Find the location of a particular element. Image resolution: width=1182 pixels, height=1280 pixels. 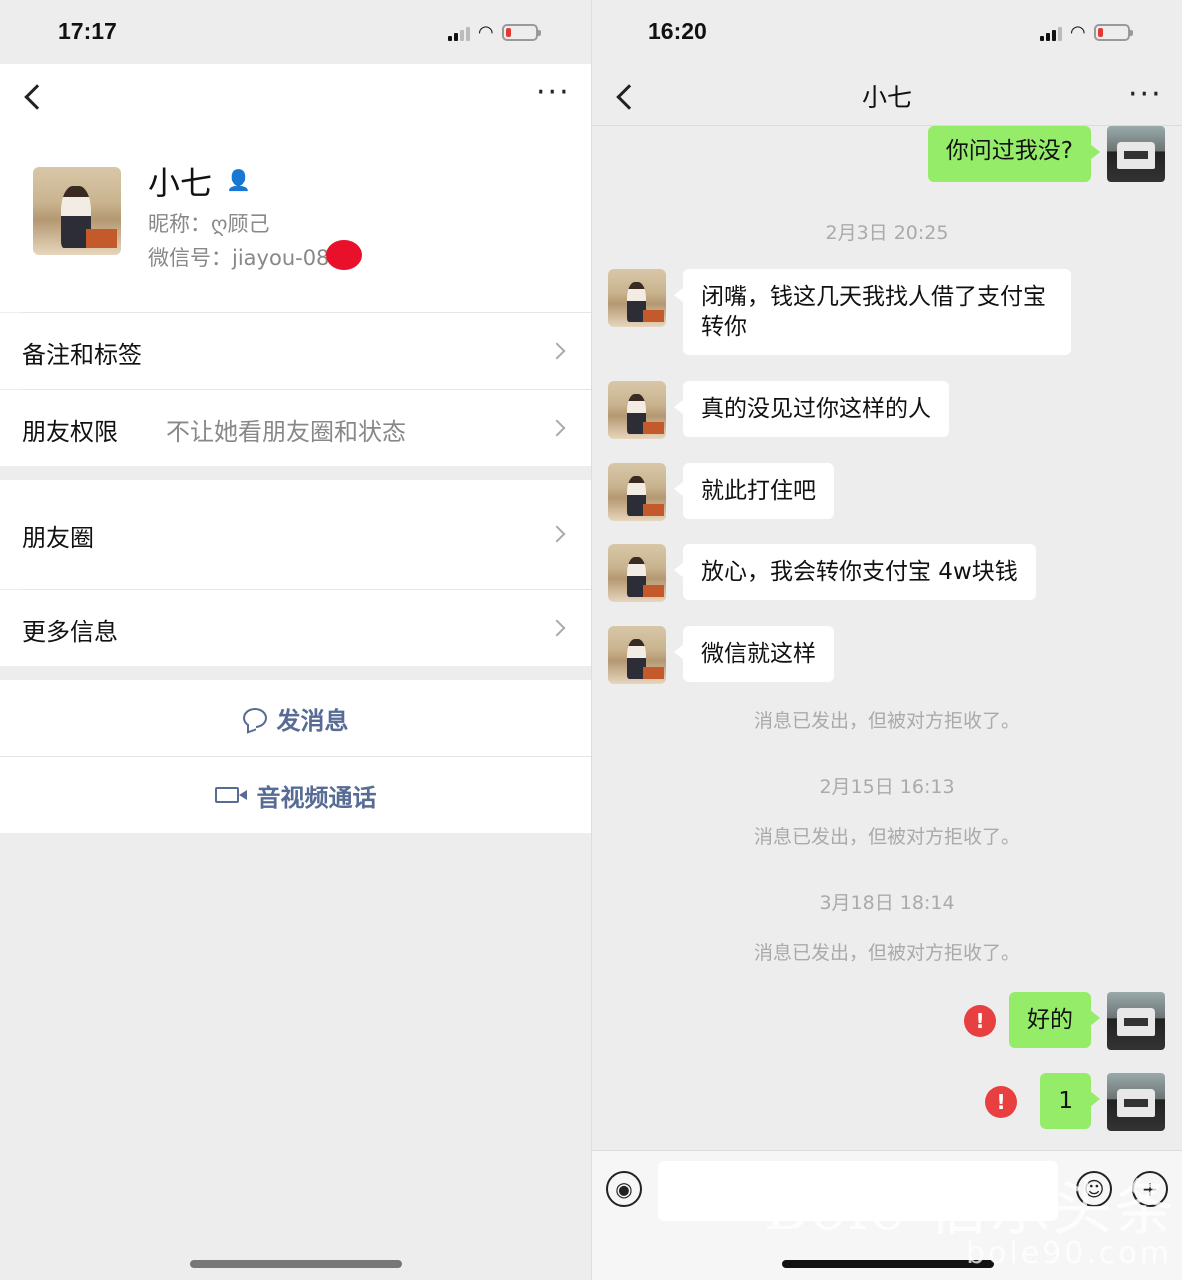

message-bubble-out: 1 is located at coordinates (1070, 1101).